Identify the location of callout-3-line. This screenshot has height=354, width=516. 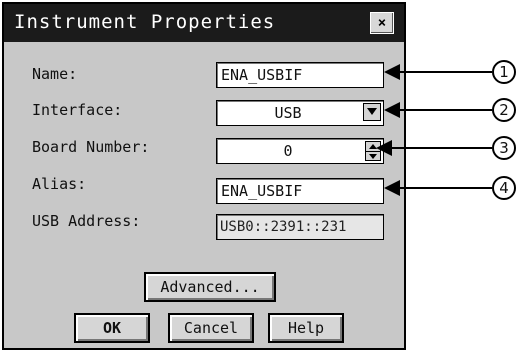
(440, 148).